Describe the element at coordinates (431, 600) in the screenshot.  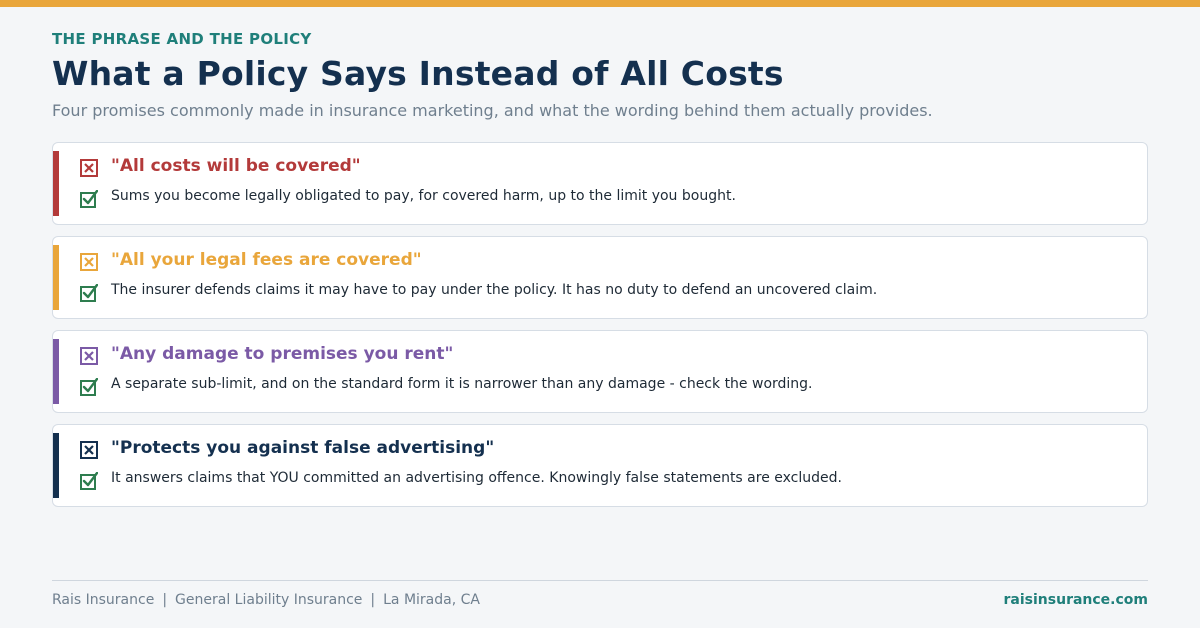
I see `footer-location: La Mirada, CA` at that location.